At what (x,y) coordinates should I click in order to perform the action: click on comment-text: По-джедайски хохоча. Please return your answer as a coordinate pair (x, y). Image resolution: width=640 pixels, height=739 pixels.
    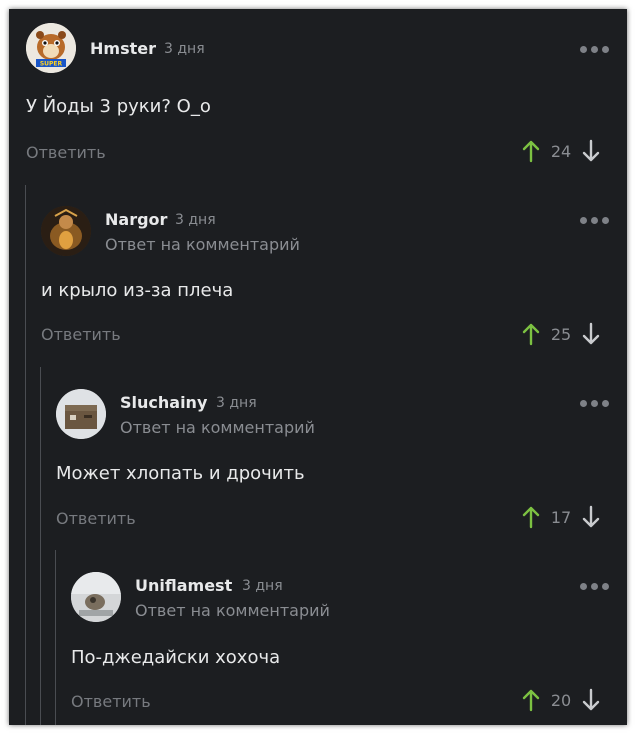
    Looking at the image, I should click on (176, 657).